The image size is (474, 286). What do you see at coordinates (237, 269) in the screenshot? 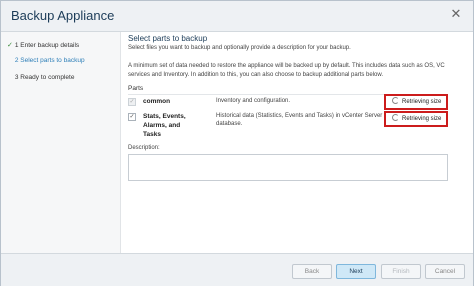
I see `footer: Back Next Finish Cancel` at bounding box center [237, 269].